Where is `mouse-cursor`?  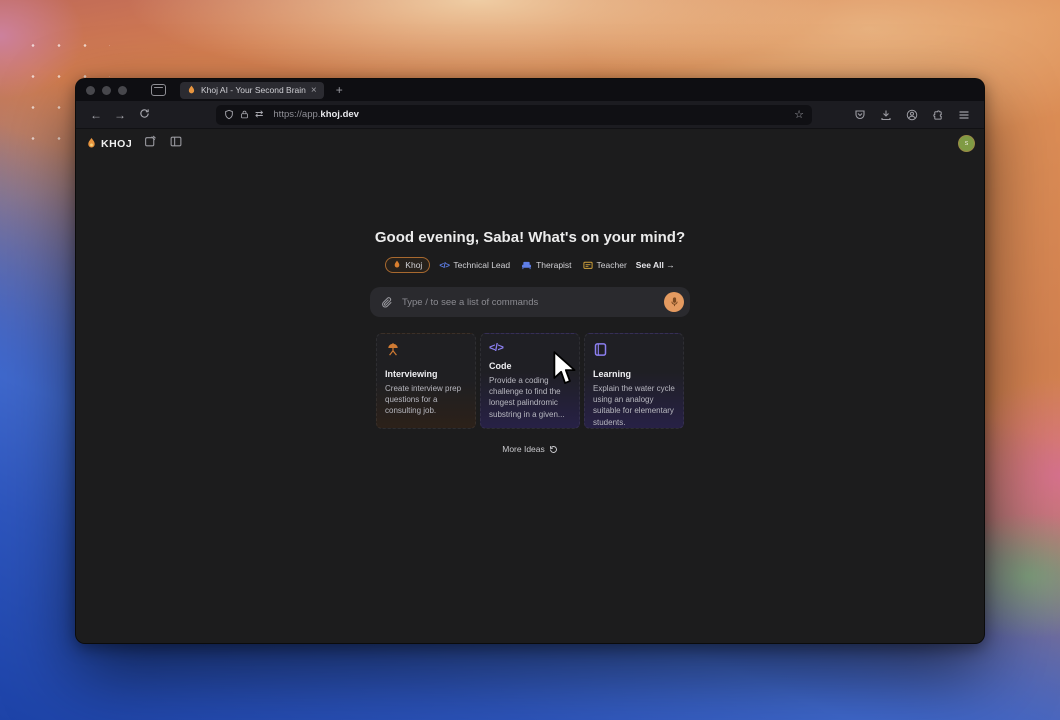
mouse-cursor is located at coordinates (564, 367).